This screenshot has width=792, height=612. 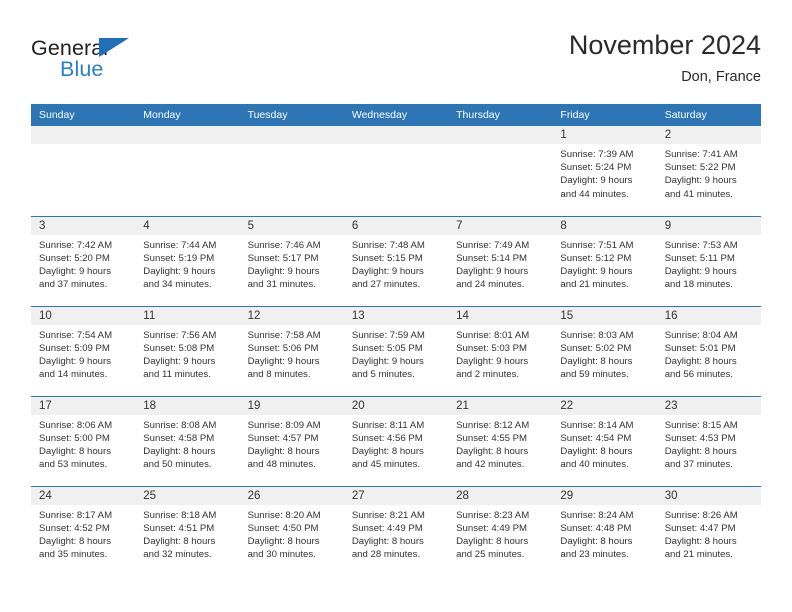 What do you see at coordinates (106, 63) in the screenshot?
I see `general-blue-logo: General Blue` at bounding box center [106, 63].